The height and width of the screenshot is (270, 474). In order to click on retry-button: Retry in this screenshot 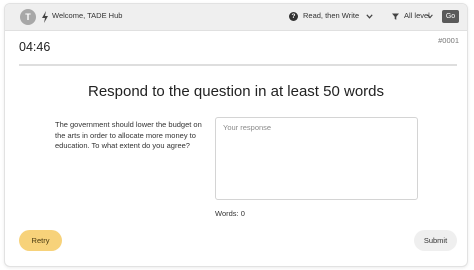, I will do `click(40, 240)`.